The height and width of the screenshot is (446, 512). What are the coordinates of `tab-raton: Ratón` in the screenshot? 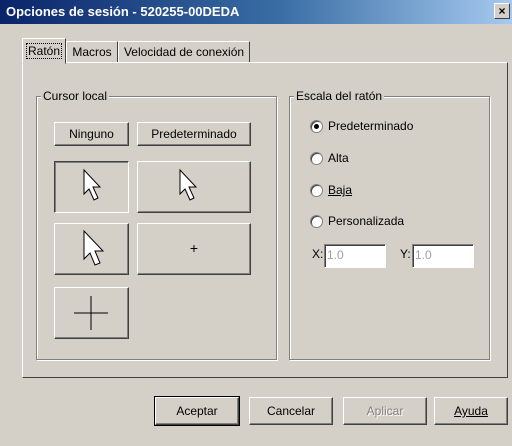 It's located at (44, 51).